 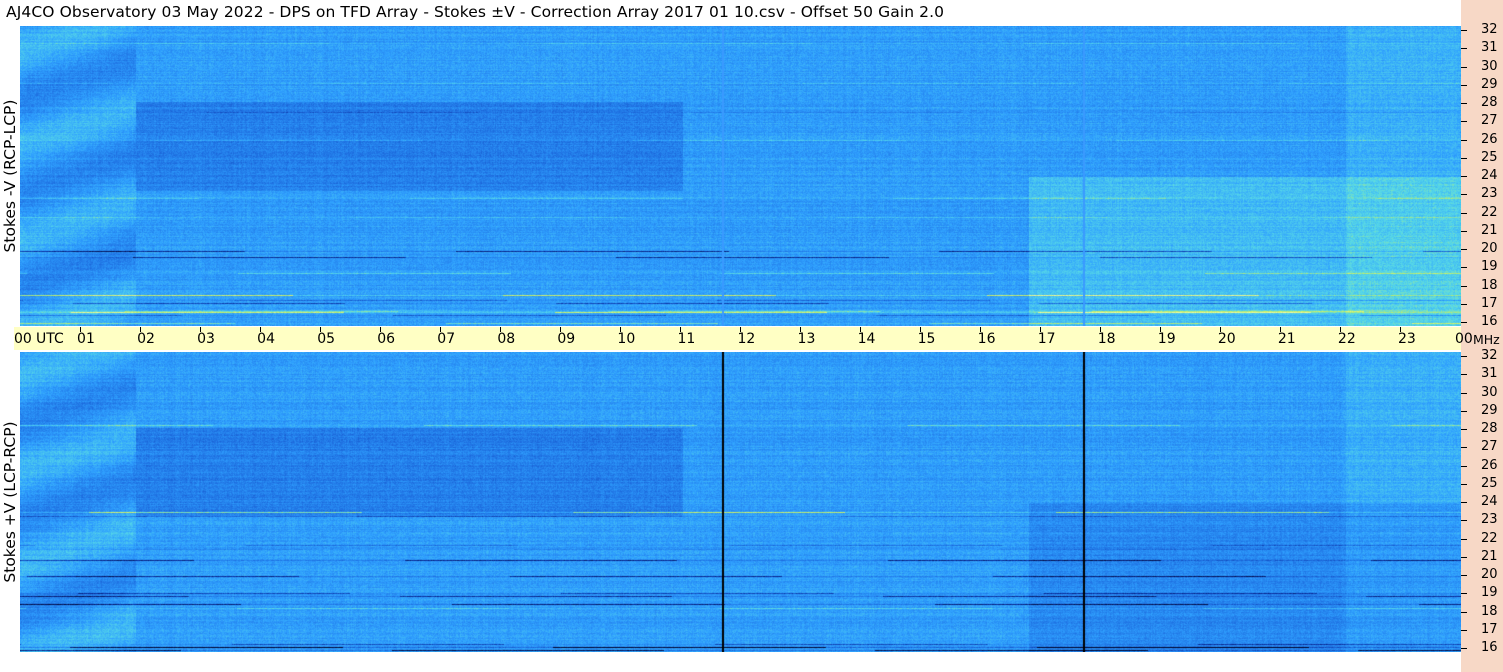 I want to click on utc-tick-label: 22, so click(x=1346, y=339).